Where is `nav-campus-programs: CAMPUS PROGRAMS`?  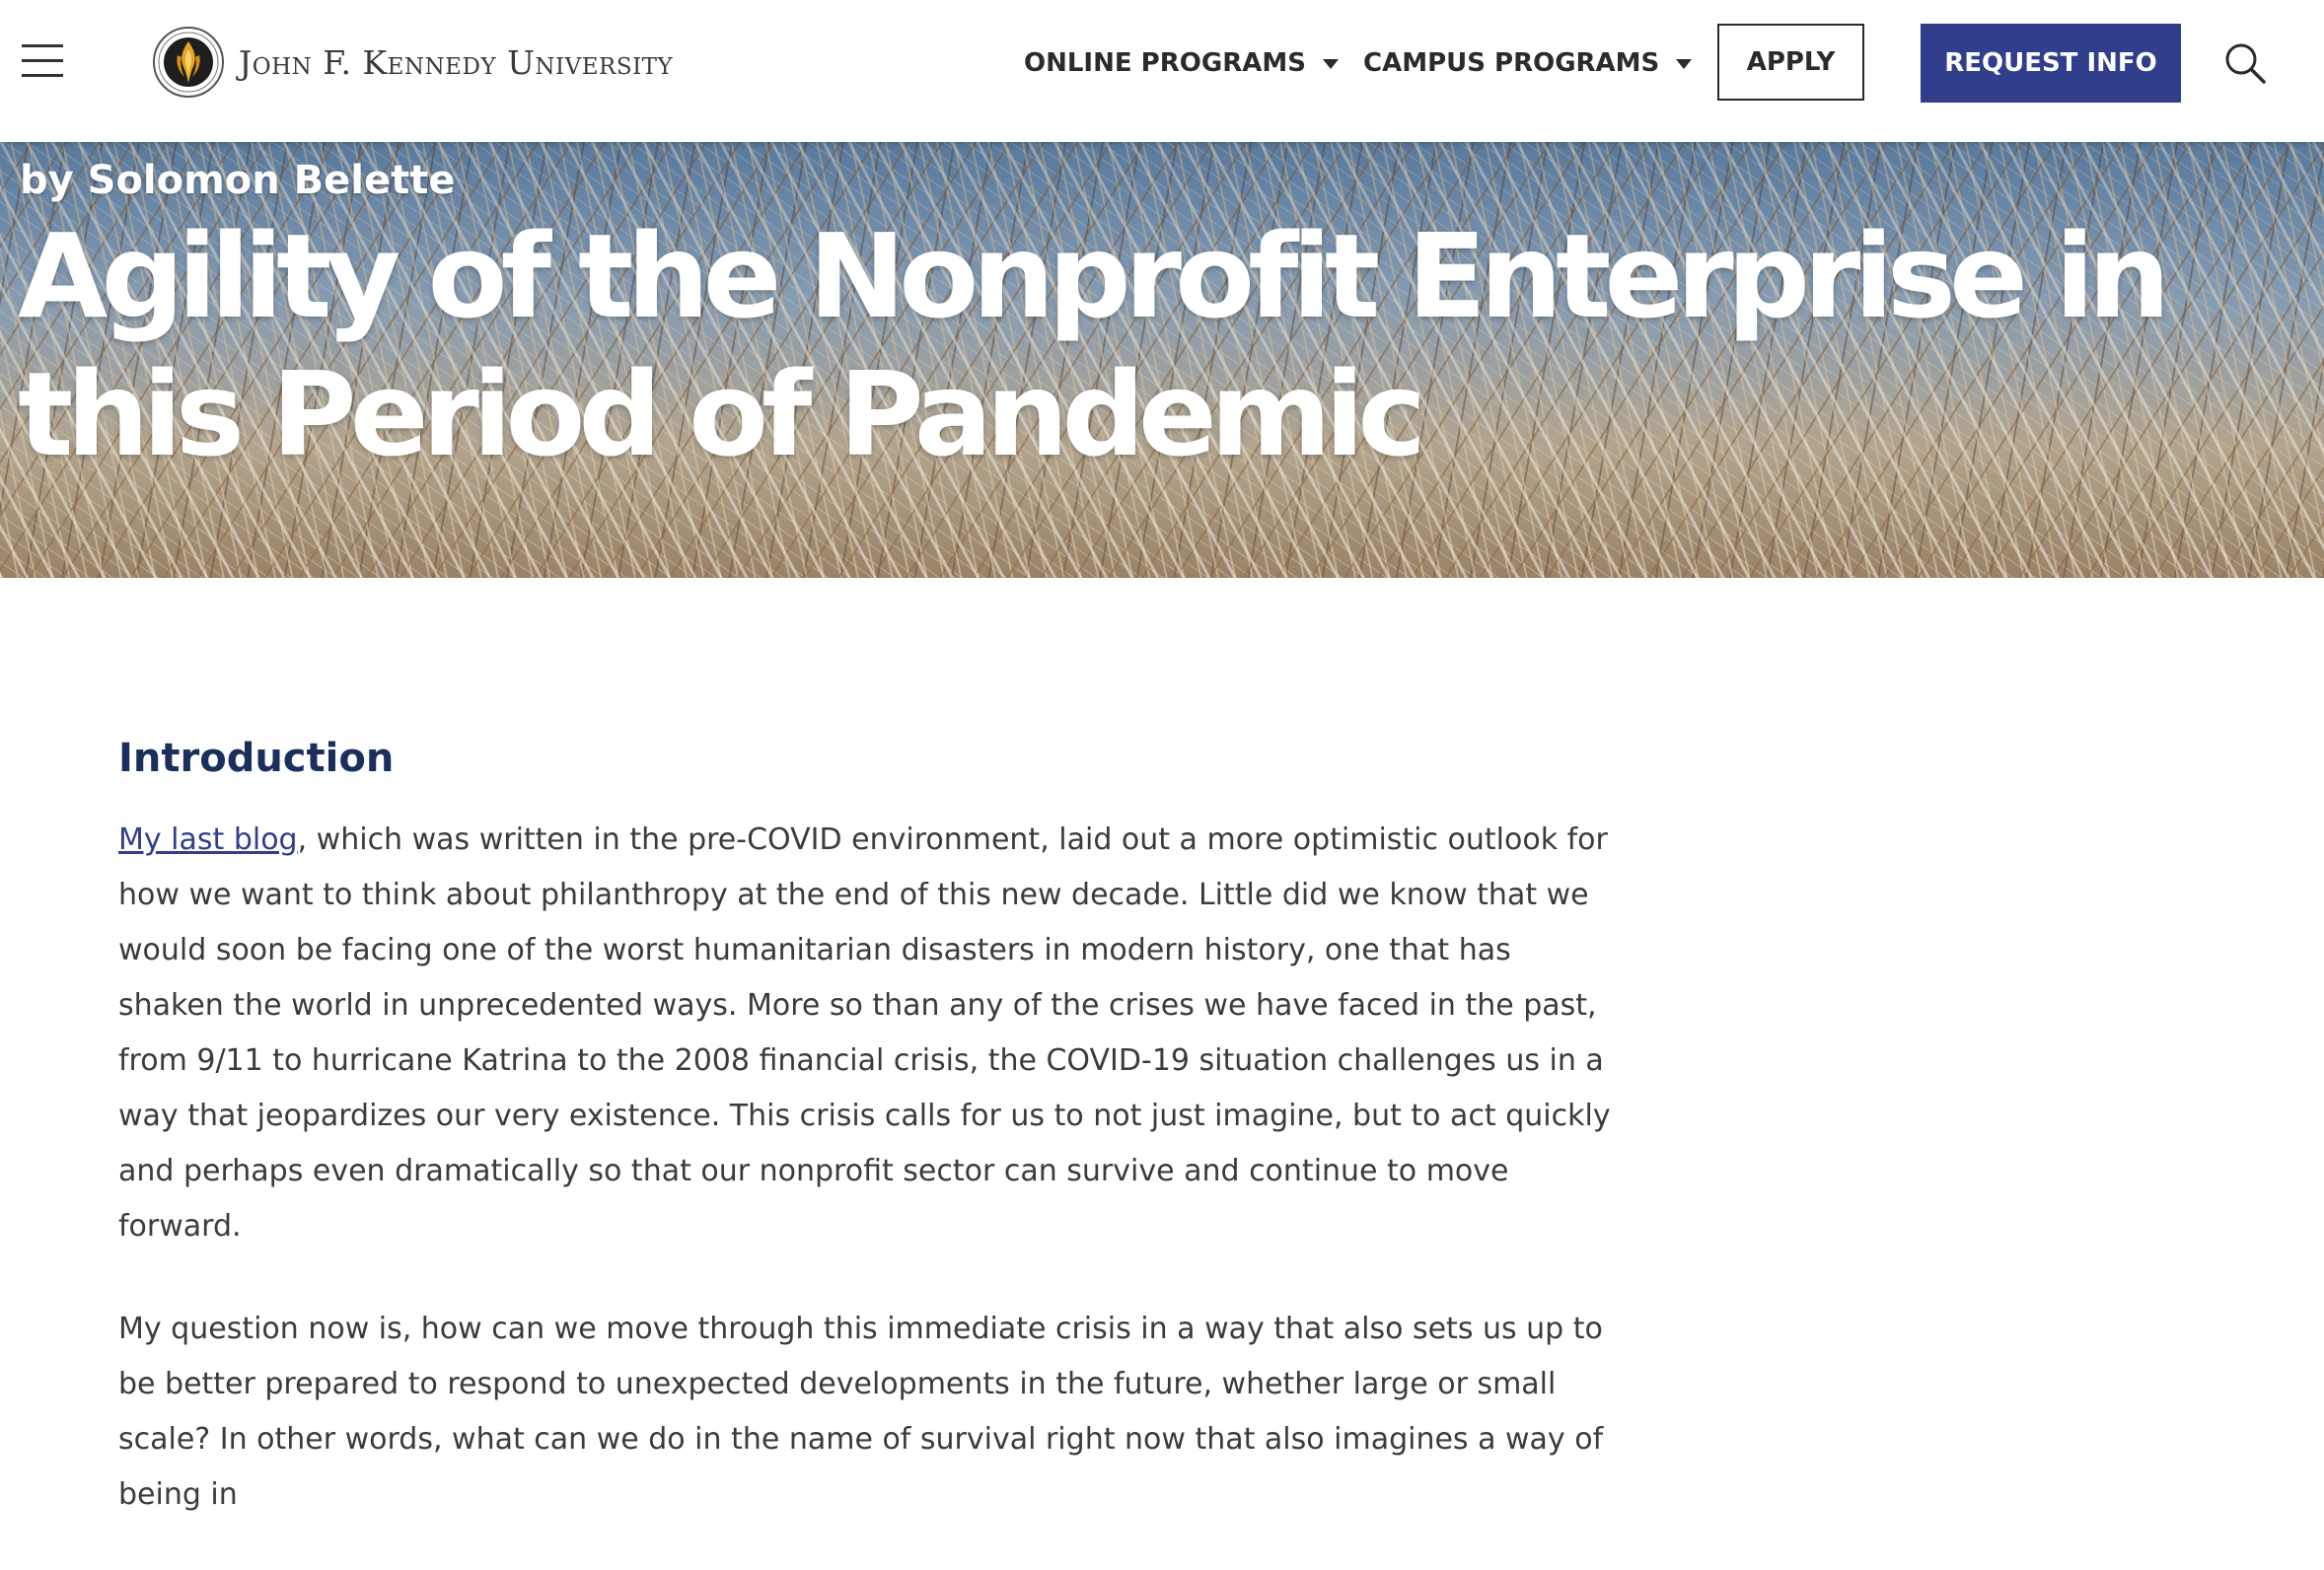
nav-campus-programs: CAMPUS PROGRAMS is located at coordinates (1528, 63).